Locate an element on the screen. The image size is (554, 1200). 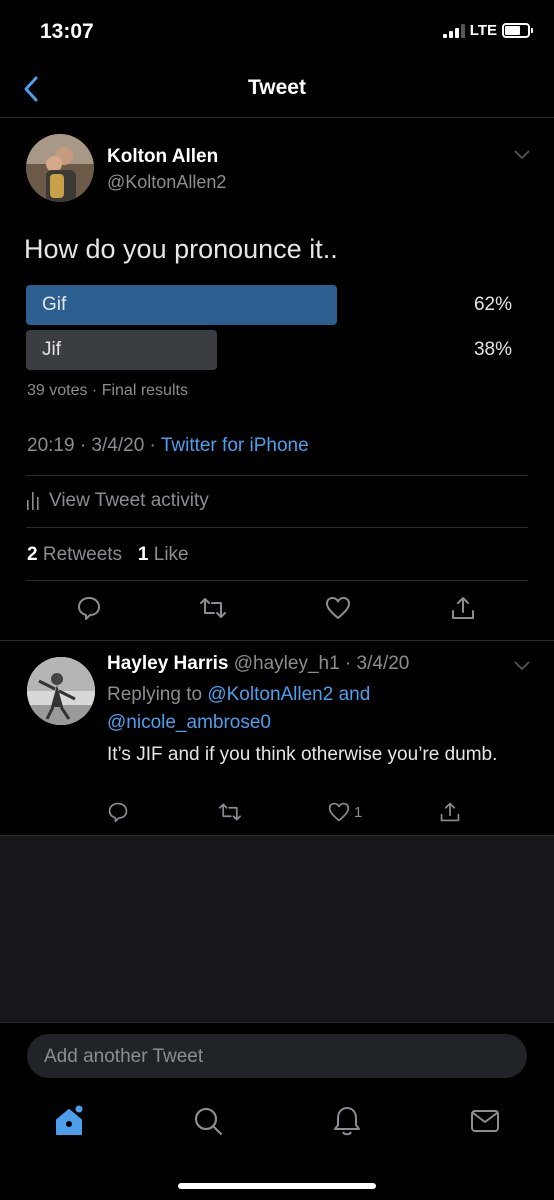
mention-link: @nicole_ambrose0 is located at coordinates (189, 722).